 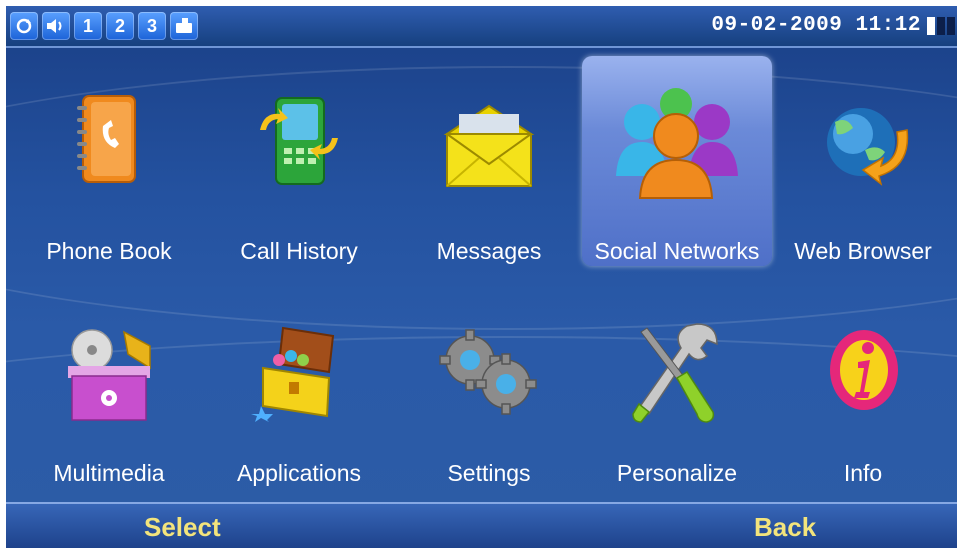 What do you see at coordinates (864, 370) in the screenshot?
I see `info-icon` at bounding box center [864, 370].